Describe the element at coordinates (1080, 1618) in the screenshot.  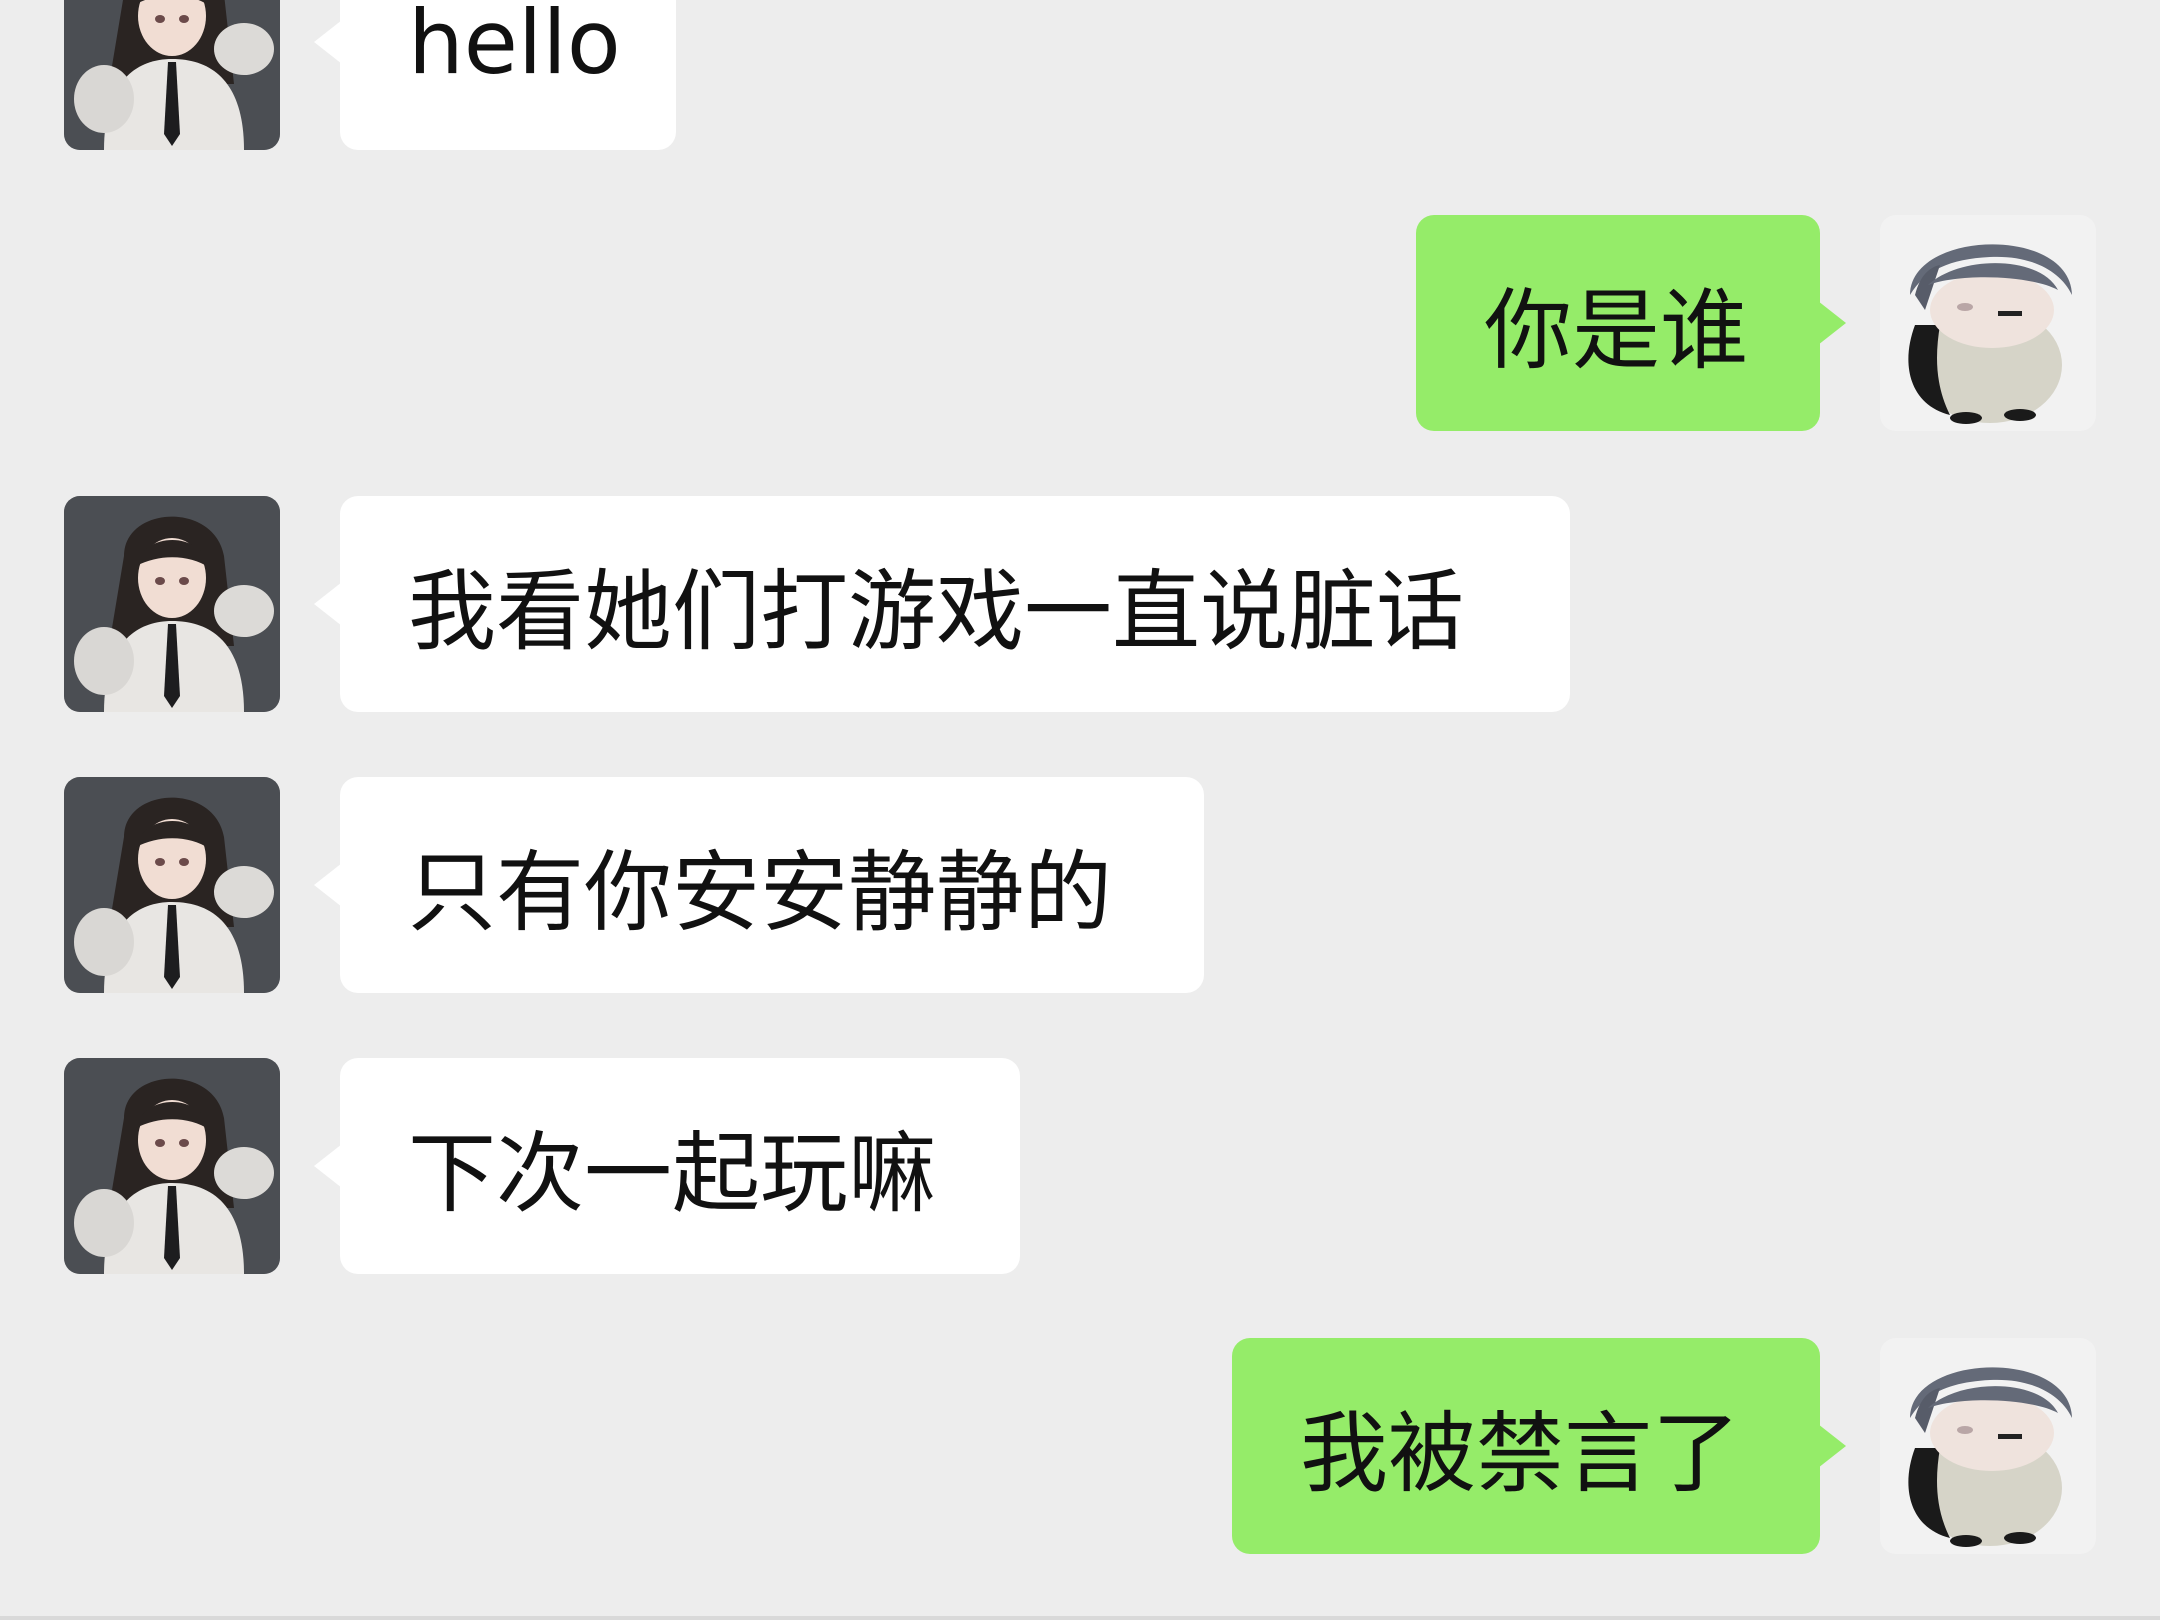
I see `bottom-divider` at that location.